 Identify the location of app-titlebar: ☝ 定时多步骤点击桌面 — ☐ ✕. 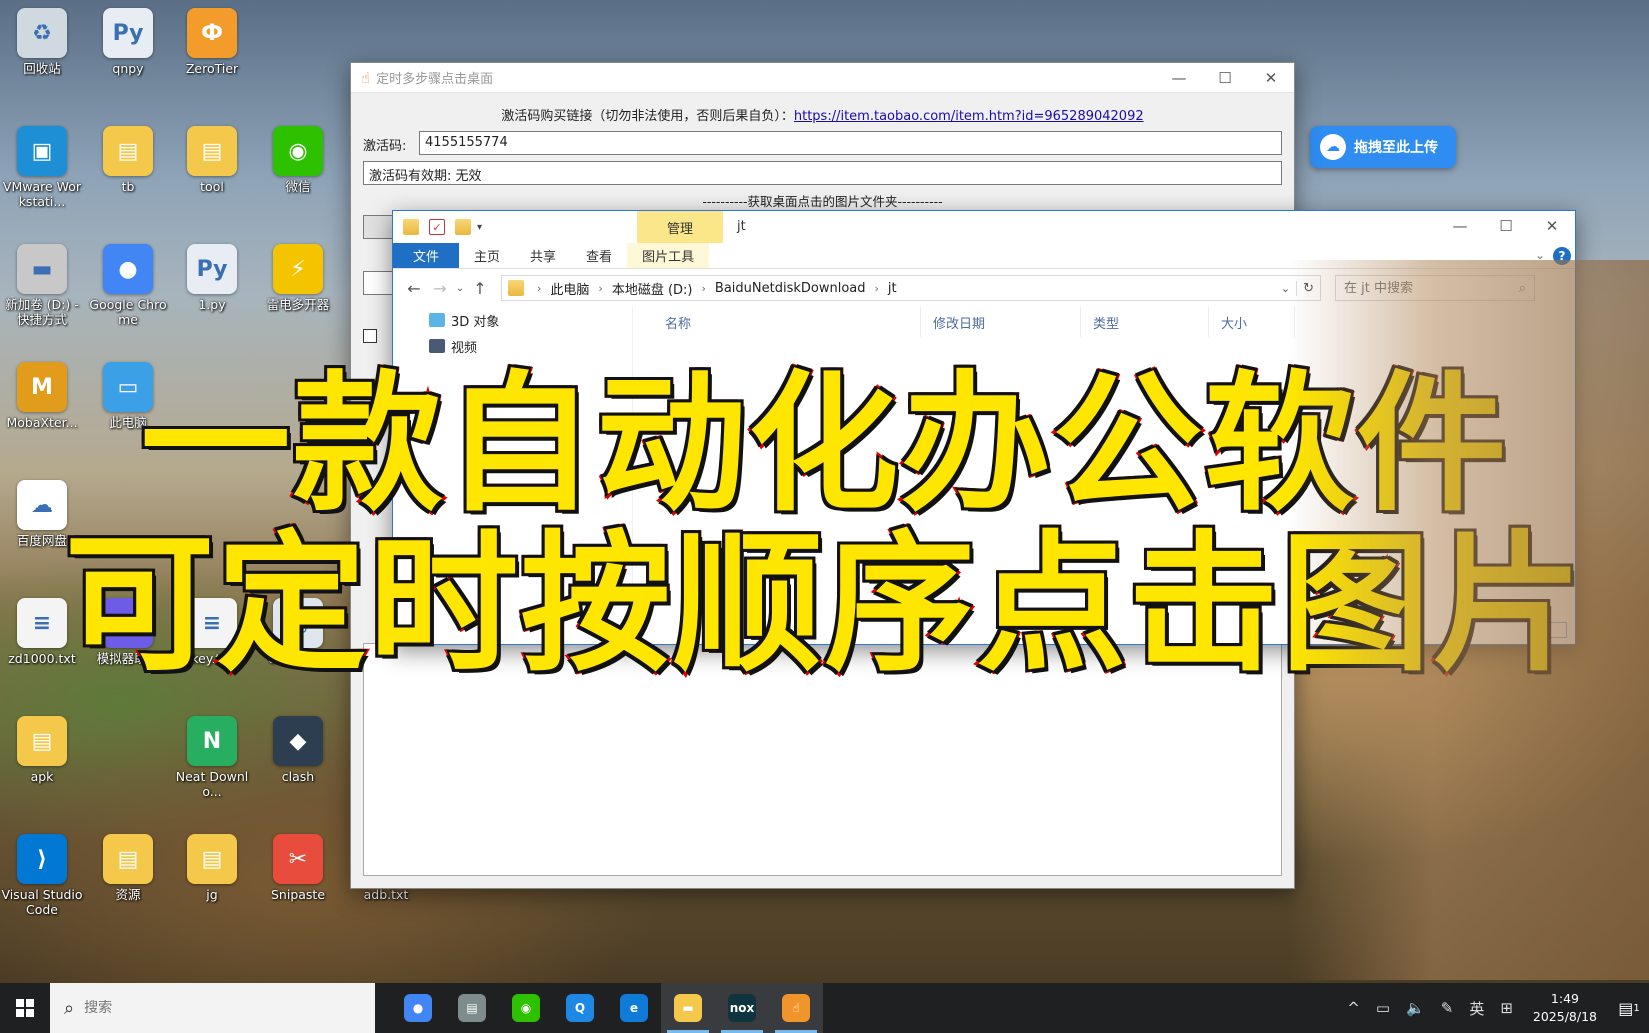
(822, 78).